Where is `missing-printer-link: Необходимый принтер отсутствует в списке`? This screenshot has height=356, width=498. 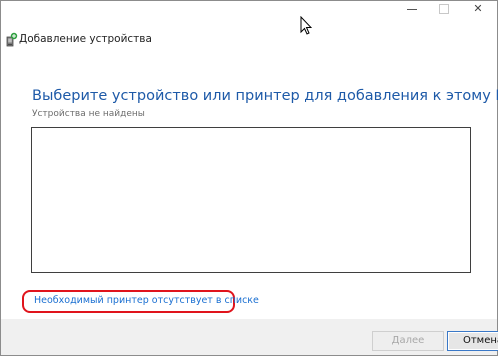 missing-printer-link: Необходимый принтер отсутствует в списке is located at coordinates (146, 300).